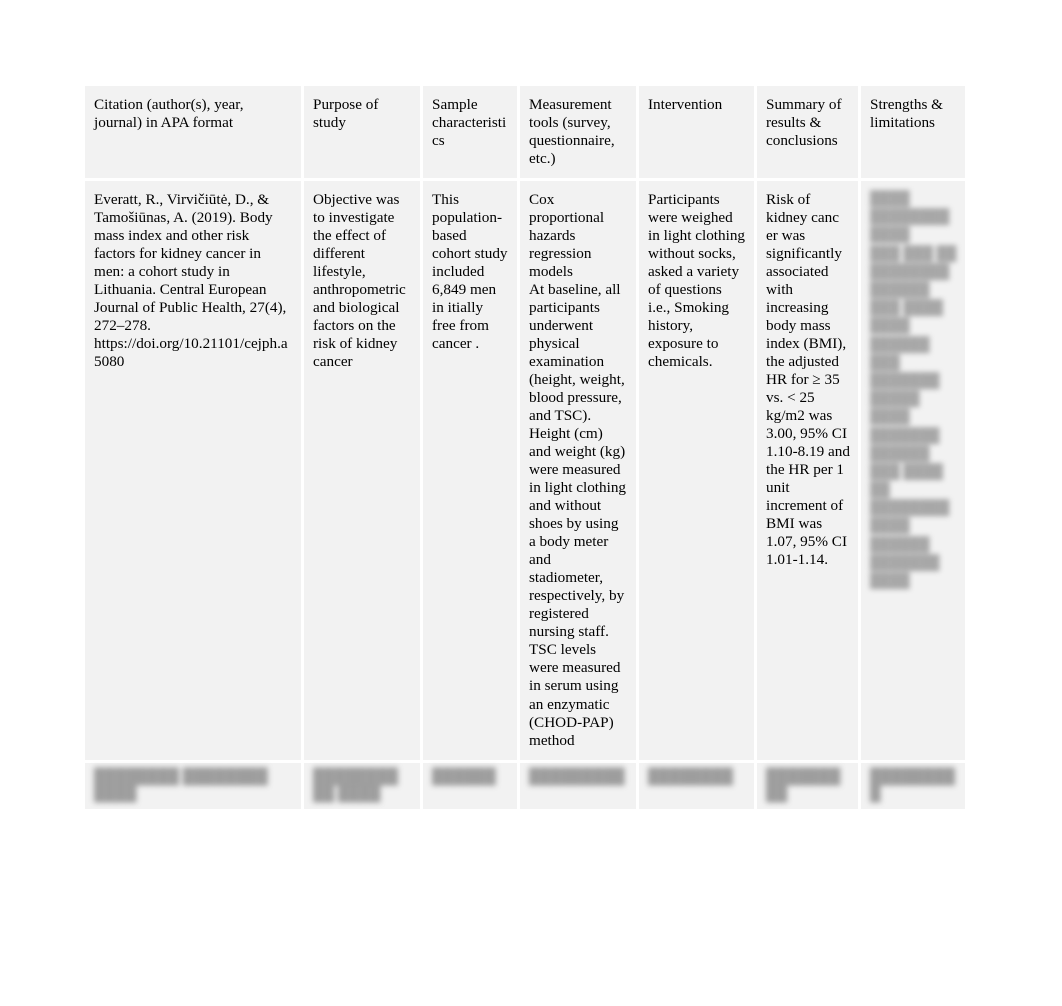 The height and width of the screenshot is (1006, 1062). What do you see at coordinates (806, 123) in the screenshot?
I see `column-header-summary-label: Summary of results & conclusions` at bounding box center [806, 123].